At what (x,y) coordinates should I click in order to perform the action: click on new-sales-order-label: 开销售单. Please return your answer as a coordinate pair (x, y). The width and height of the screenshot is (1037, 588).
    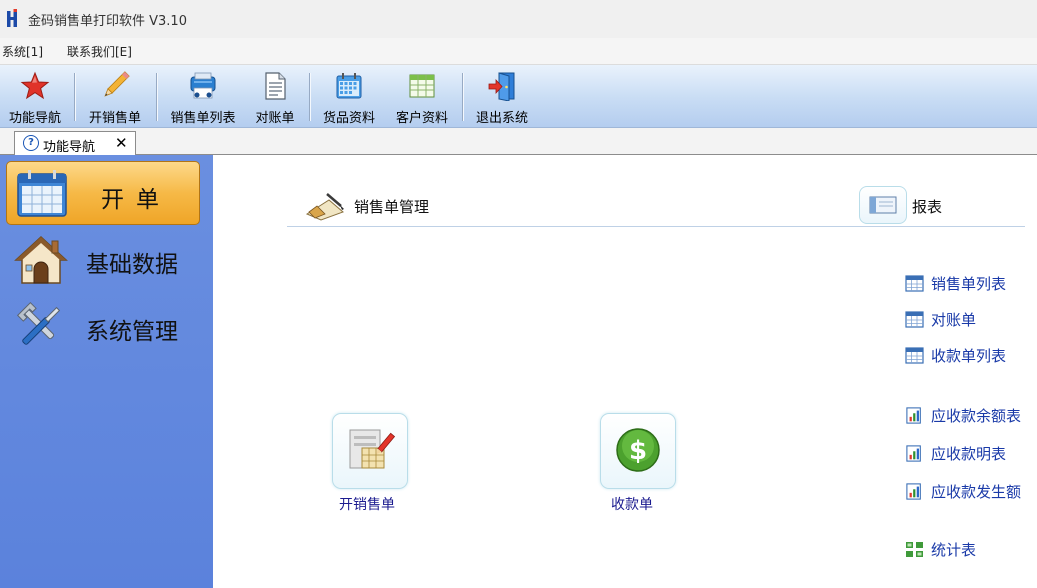
    Looking at the image, I should click on (367, 504).